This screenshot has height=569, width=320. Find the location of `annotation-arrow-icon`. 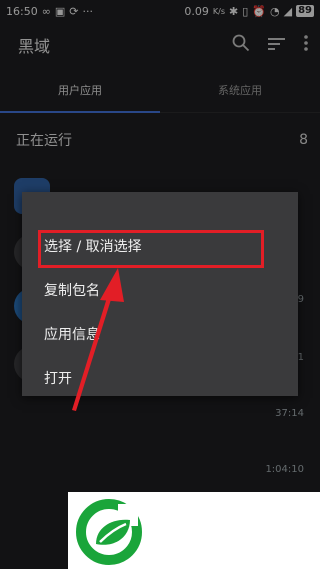

annotation-arrow-icon is located at coordinates (98, 339).